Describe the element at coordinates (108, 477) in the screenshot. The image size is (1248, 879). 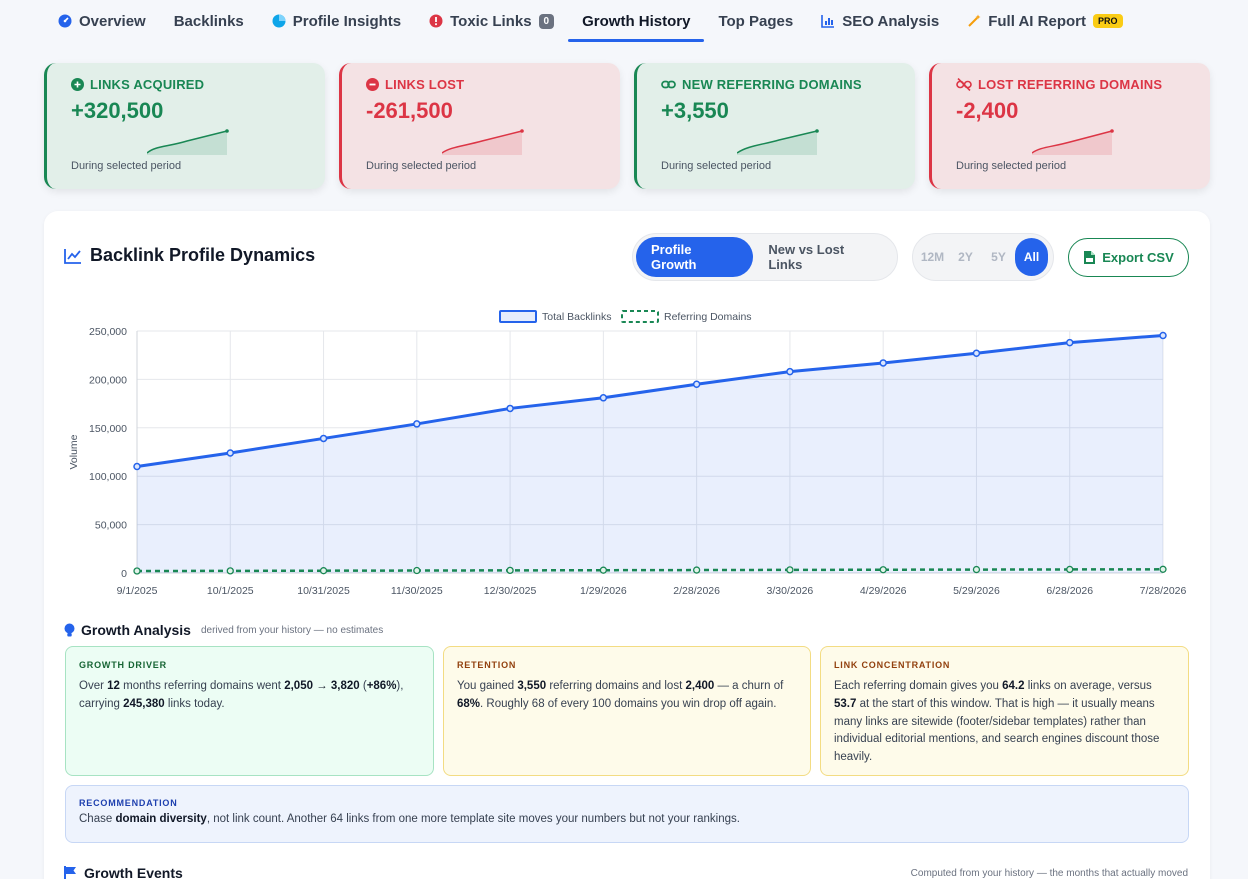
I see `y-tick-label: 100,000` at that location.